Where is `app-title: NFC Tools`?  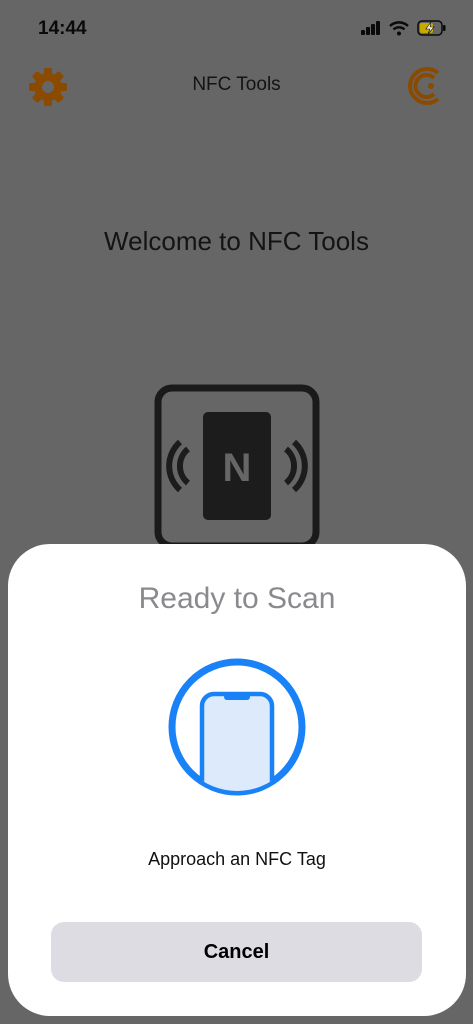 app-title: NFC Tools is located at coordinates (236, 84).